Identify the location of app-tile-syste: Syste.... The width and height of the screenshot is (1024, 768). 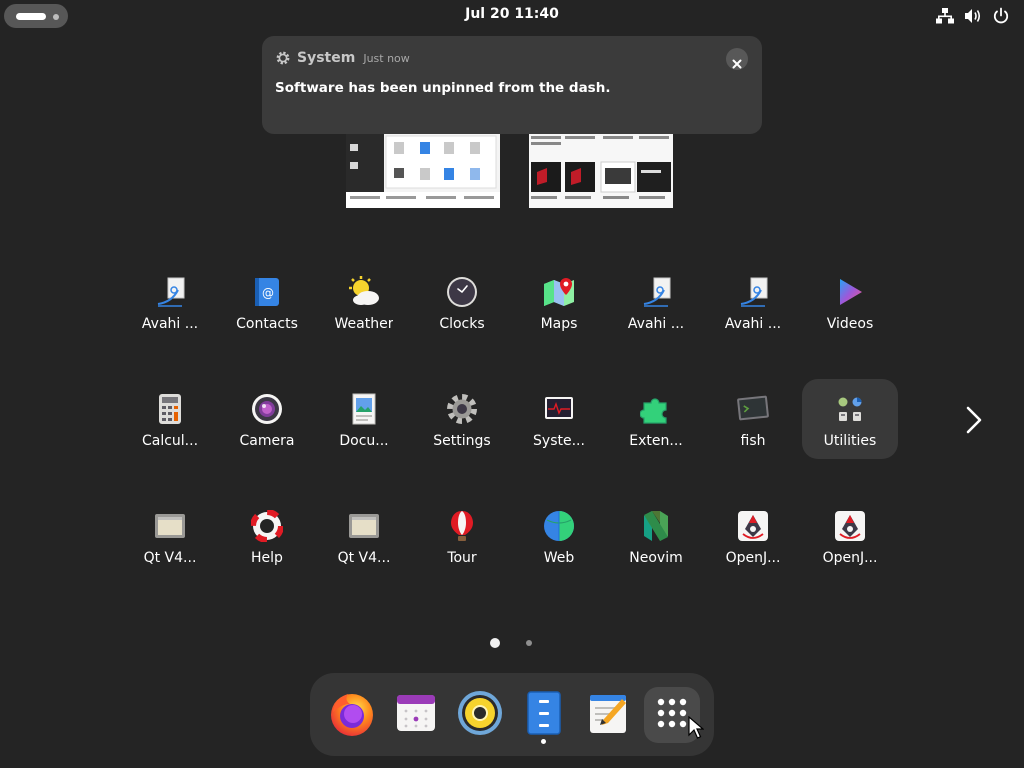
(559, 419).